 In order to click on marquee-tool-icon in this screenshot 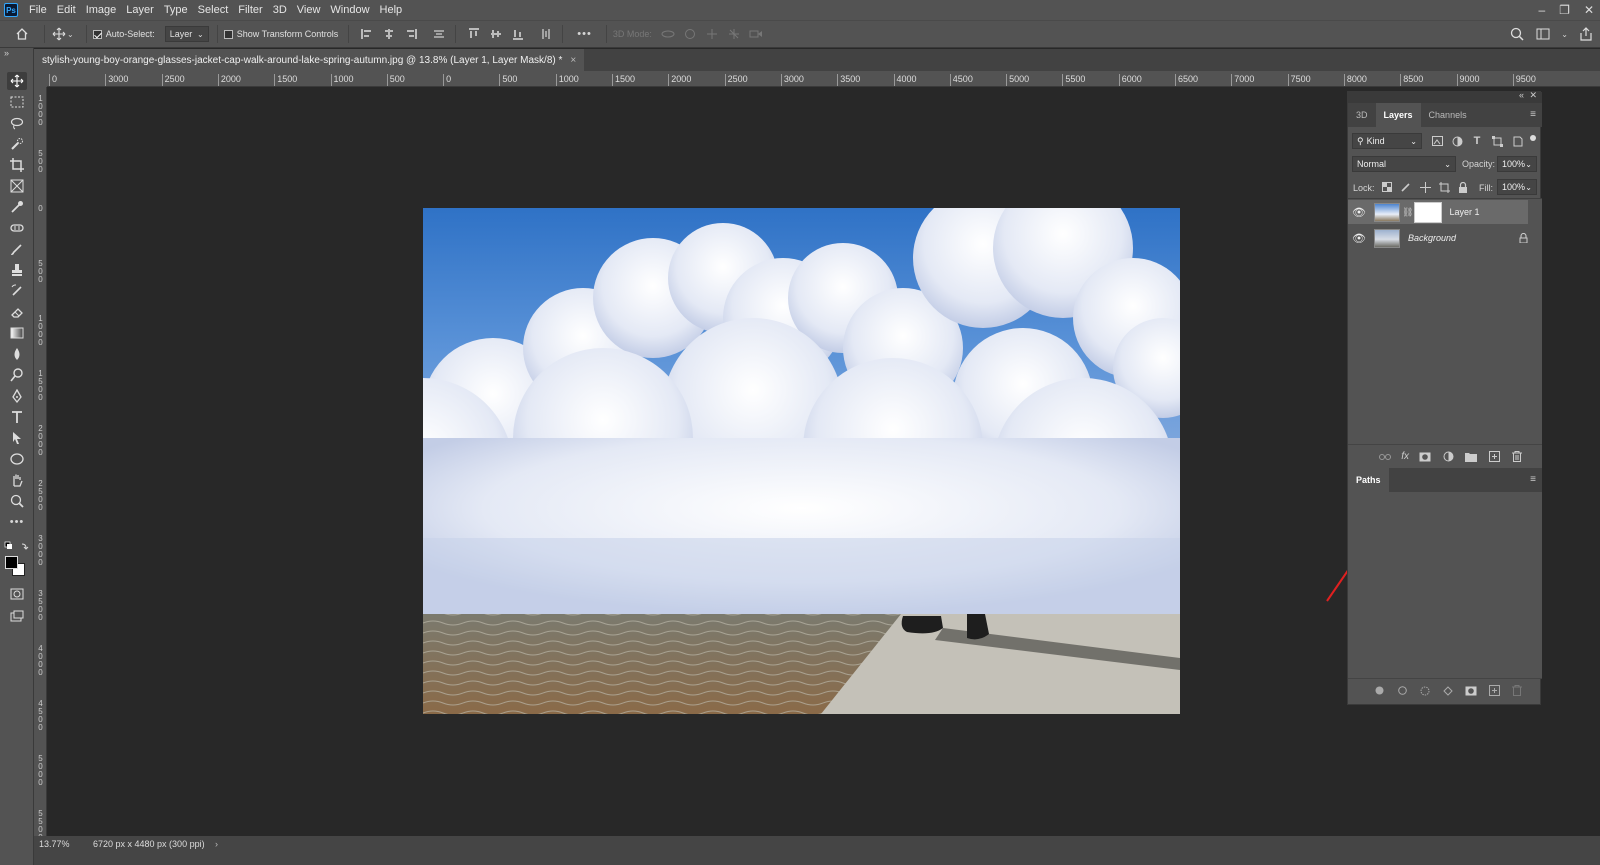, I will do `click(17, 102)`.